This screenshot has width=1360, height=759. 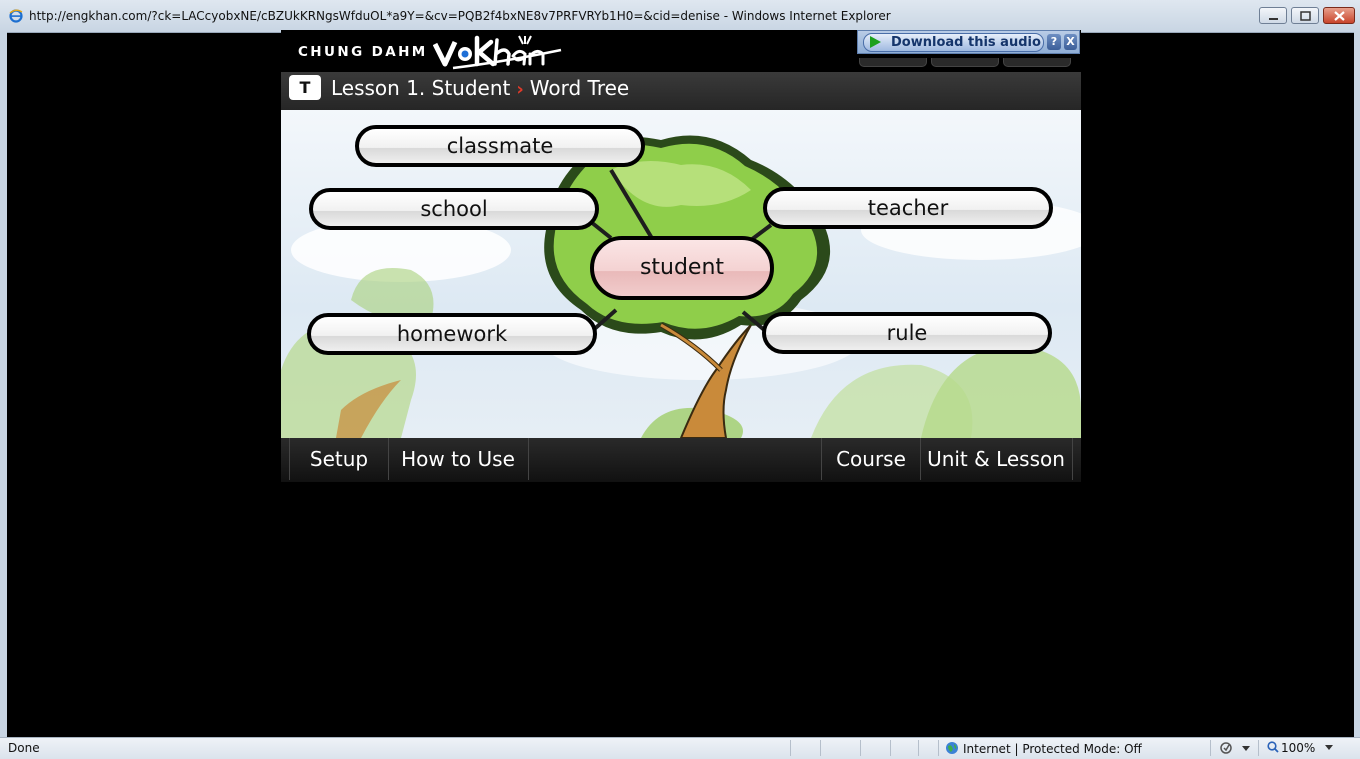 I want to click on menu-how-to-use: How to Use, so click(x=458, y=459).